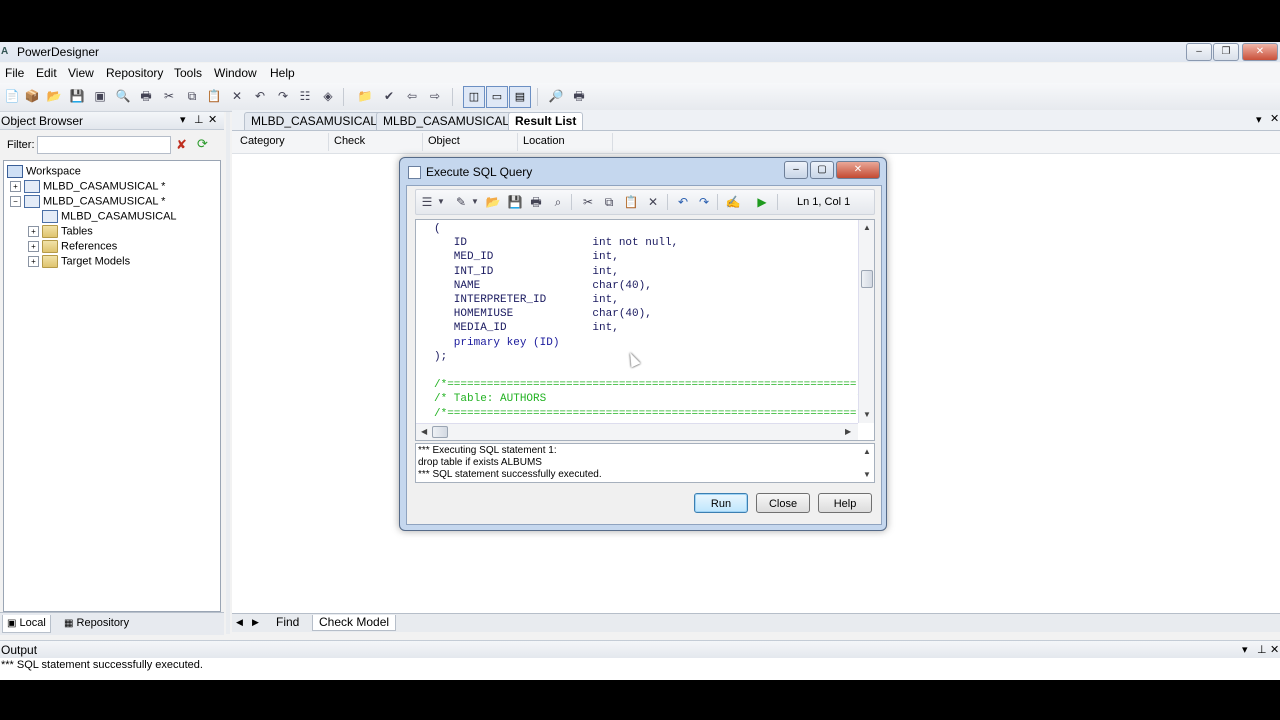 This screenshot has width=1280, height=720. Describe the element at coordinates (26, 624) in the screenshot. I see `tab-local: ▣ Local` at that location.